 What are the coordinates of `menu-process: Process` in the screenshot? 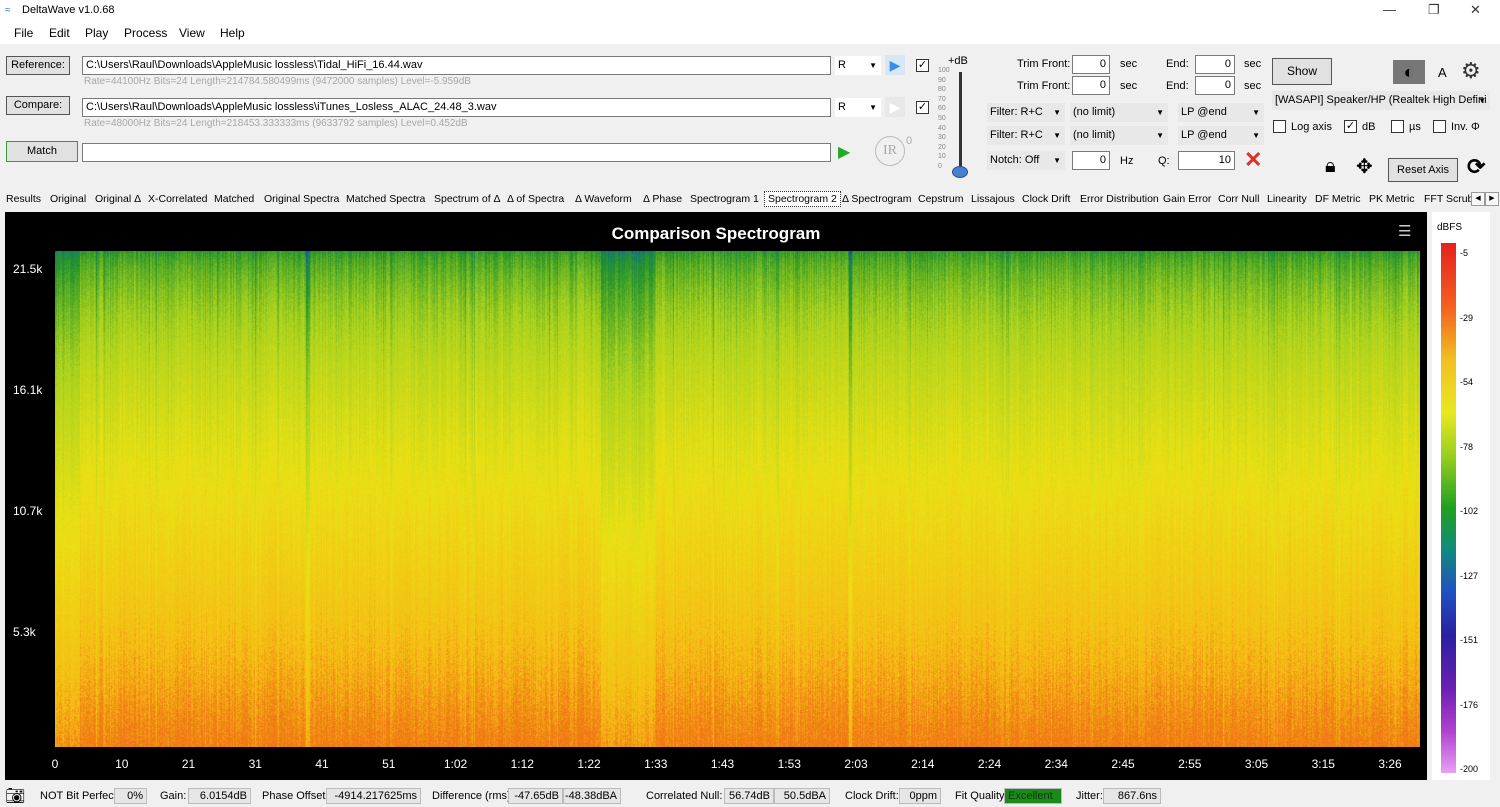 It's located at (145, 33).